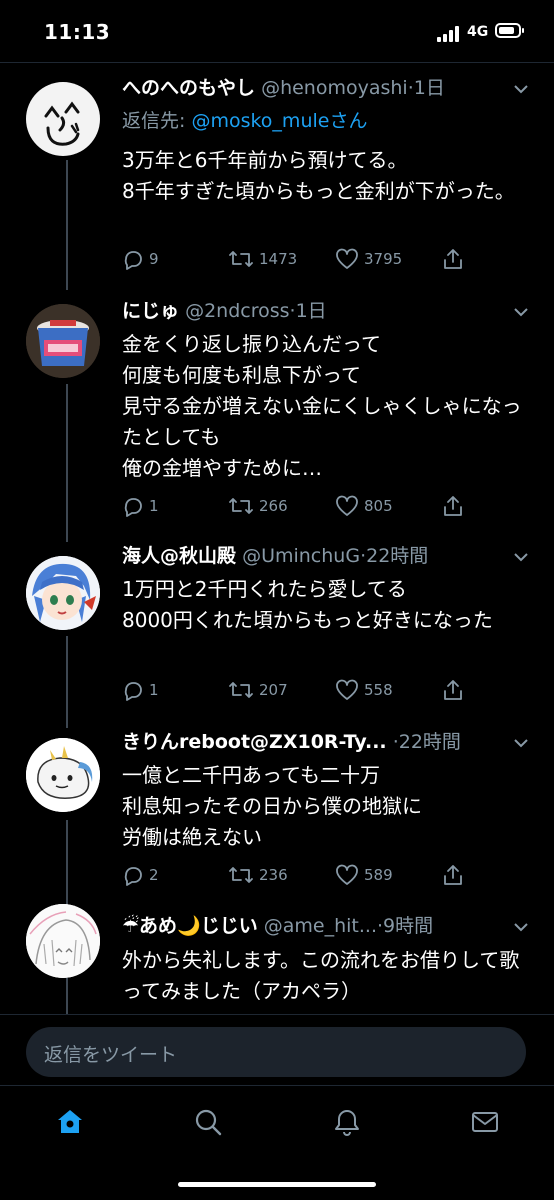 The width and height of the screenshot is (554, 1200). Describe the element at coordinates (111, 1055) in the screenshot. I see `reply-placeholder: 返信をツイート` at that location.